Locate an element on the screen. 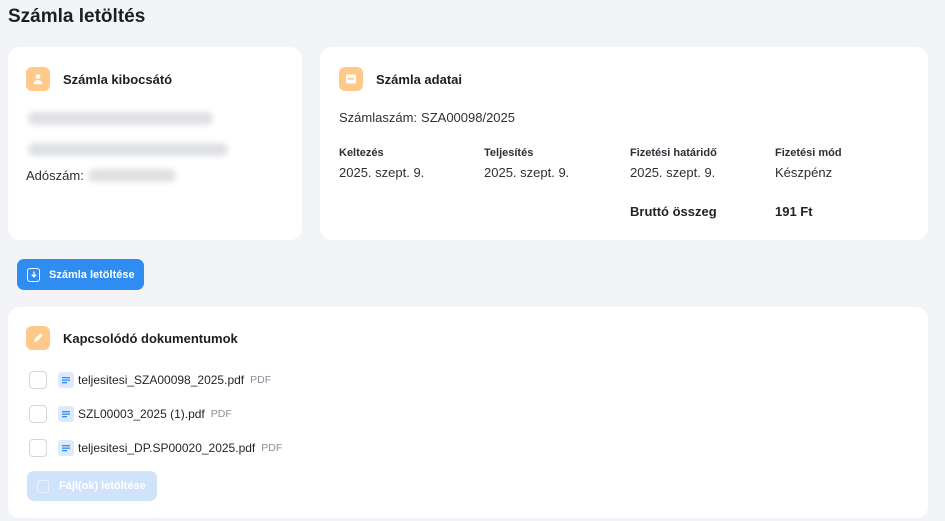  invoice-number: SZA00098/2025 is located at coordinates (468, 117).